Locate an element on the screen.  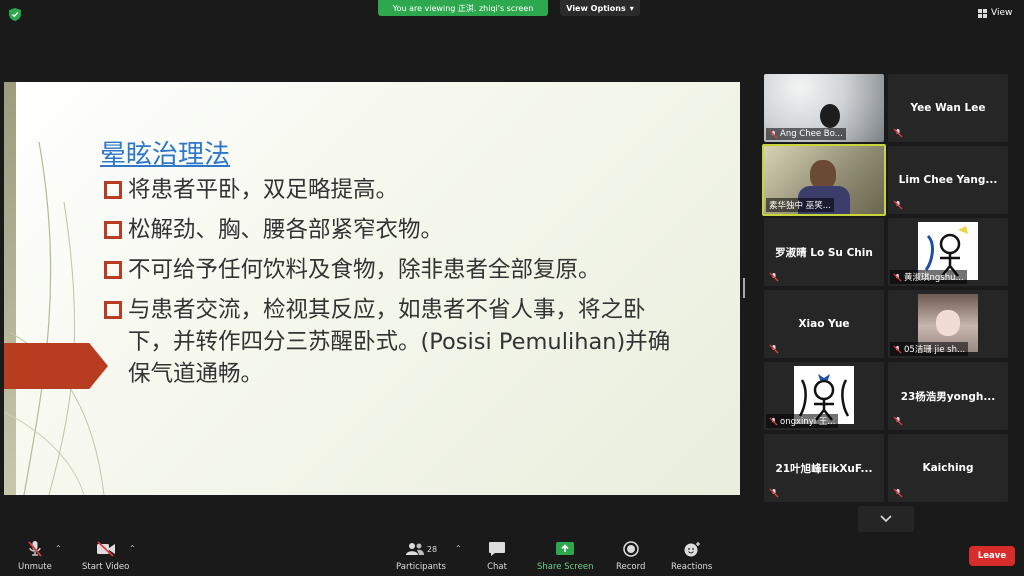
audio-options-caret-icon: ⌃ is located at coordinates (58, 548).